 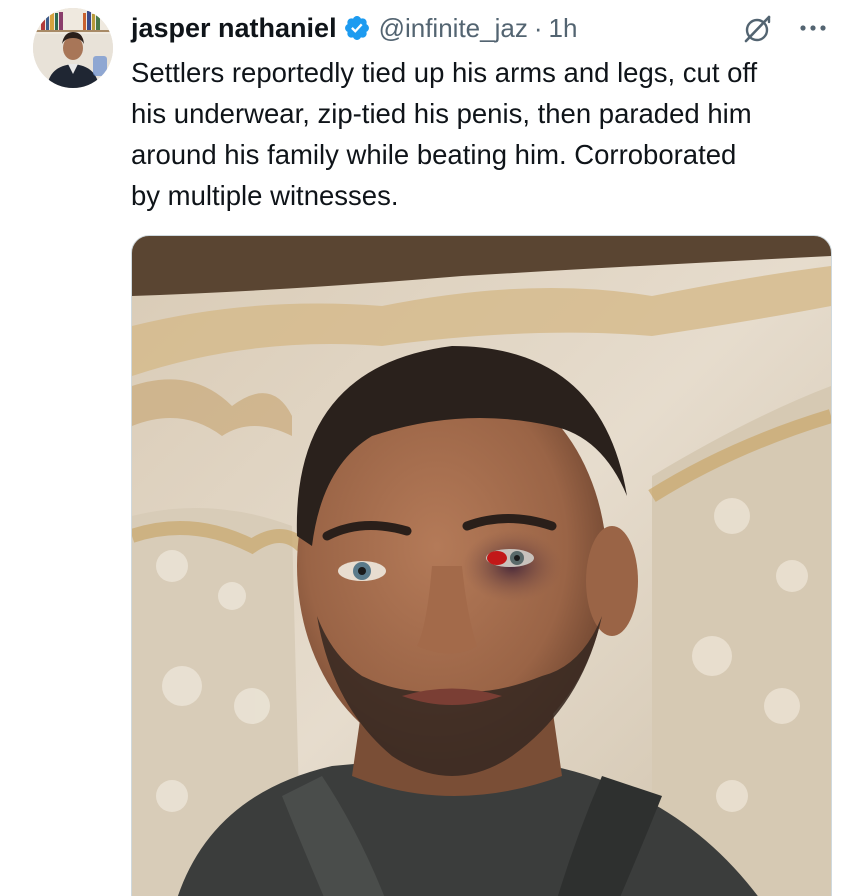 I want to click on user-handle: @infinite_jaz, so click(x=453, y=28).